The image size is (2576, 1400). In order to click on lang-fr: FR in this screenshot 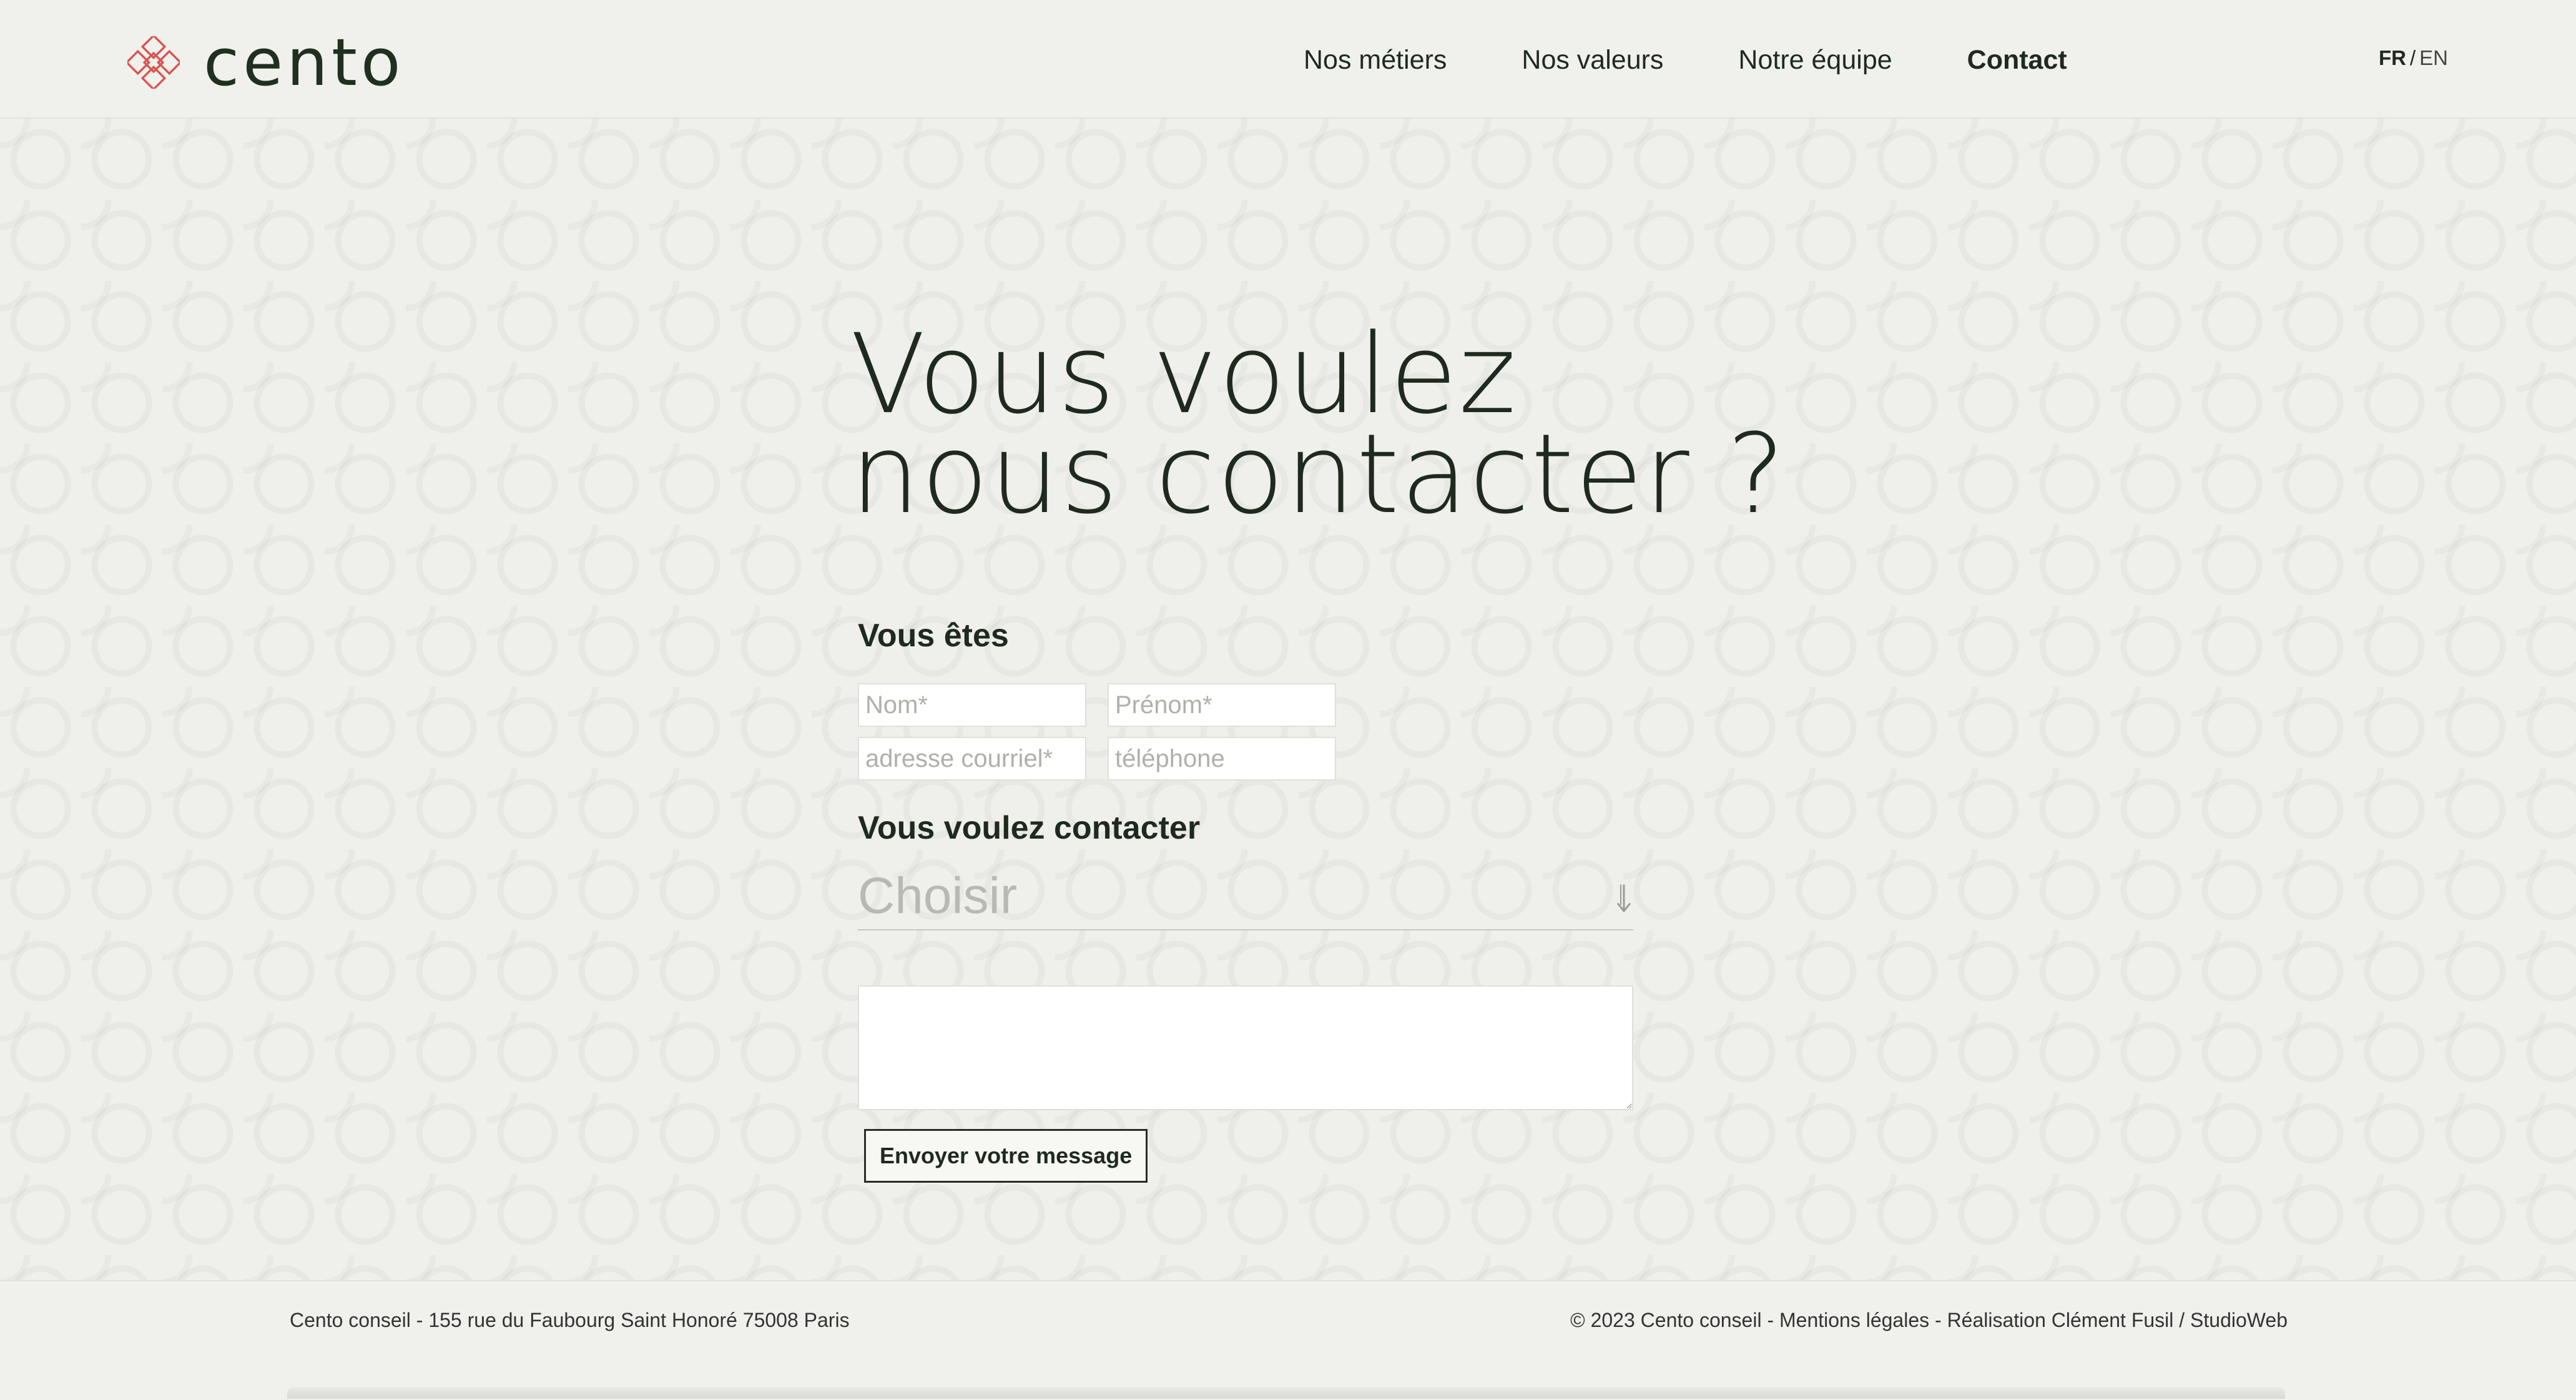, I will do `click(2392, 57)`.